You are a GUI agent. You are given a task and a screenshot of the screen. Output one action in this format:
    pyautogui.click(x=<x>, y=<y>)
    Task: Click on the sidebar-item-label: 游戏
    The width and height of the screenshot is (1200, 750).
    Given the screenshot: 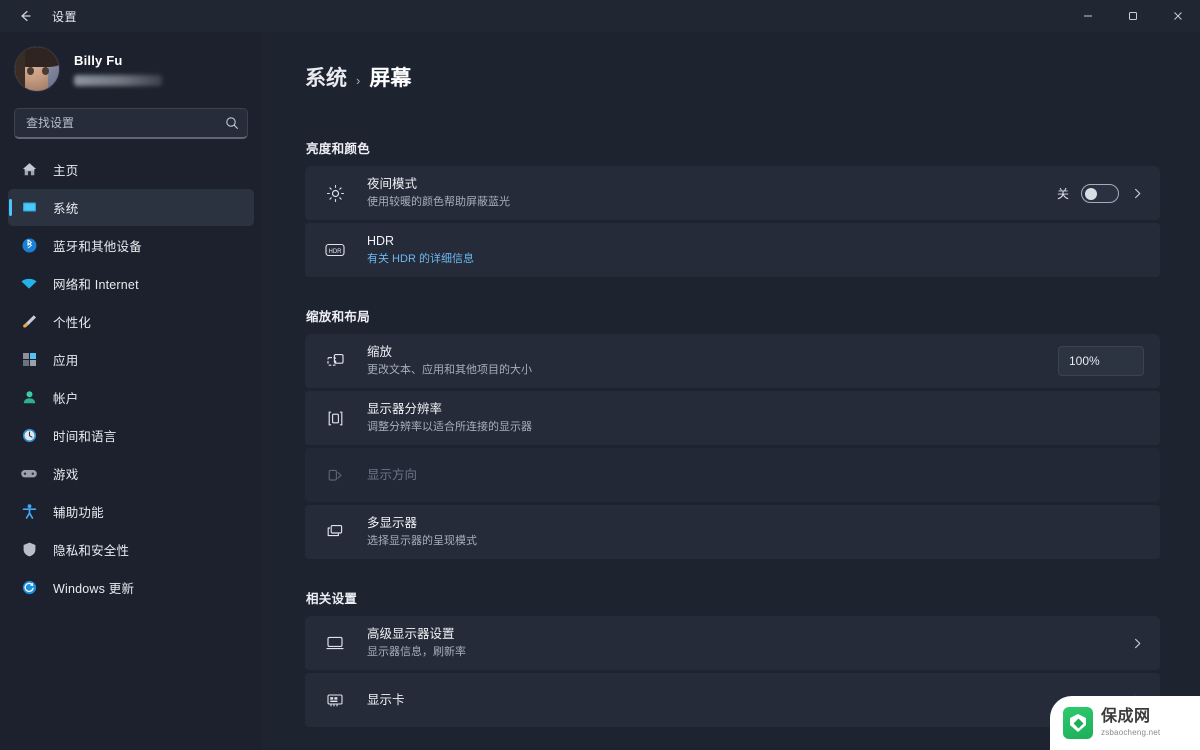 What is the action you would take?
    pyautogui.click(x=66, y=475)
    